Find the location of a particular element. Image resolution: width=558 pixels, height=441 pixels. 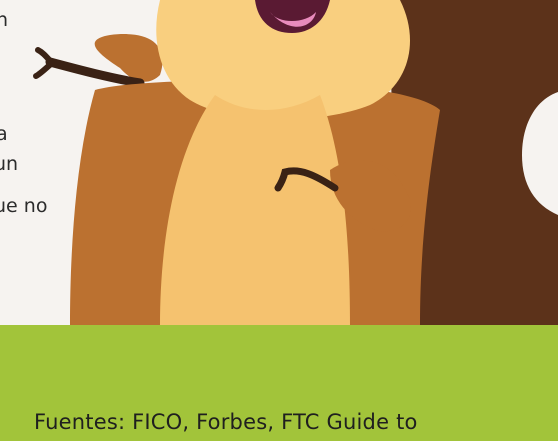

text-fragment-2: a is located at coordinates (4, 134).